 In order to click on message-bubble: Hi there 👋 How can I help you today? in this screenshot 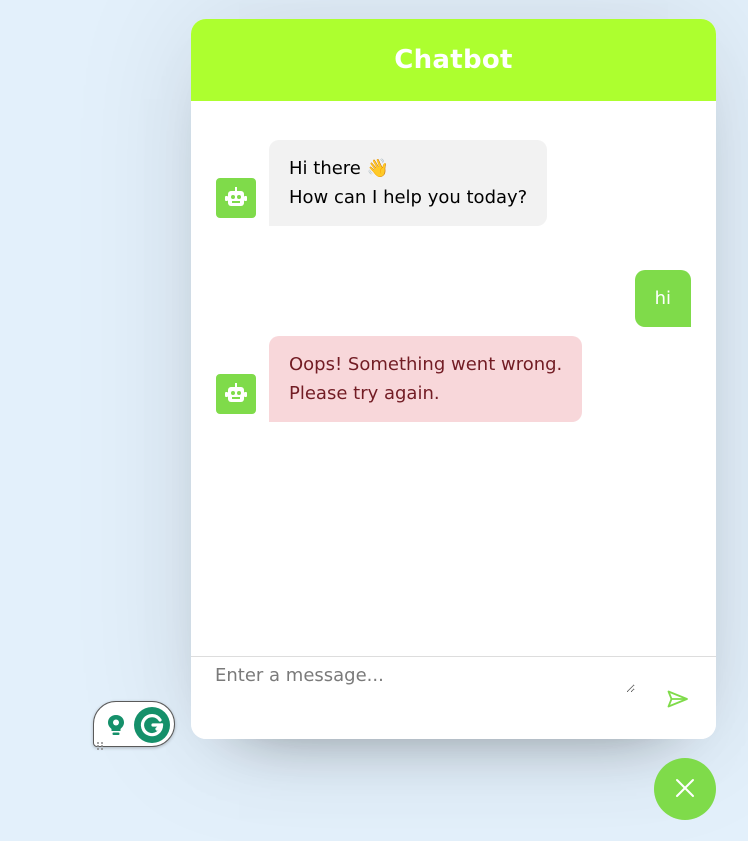, I will do `click(408, 183)`.